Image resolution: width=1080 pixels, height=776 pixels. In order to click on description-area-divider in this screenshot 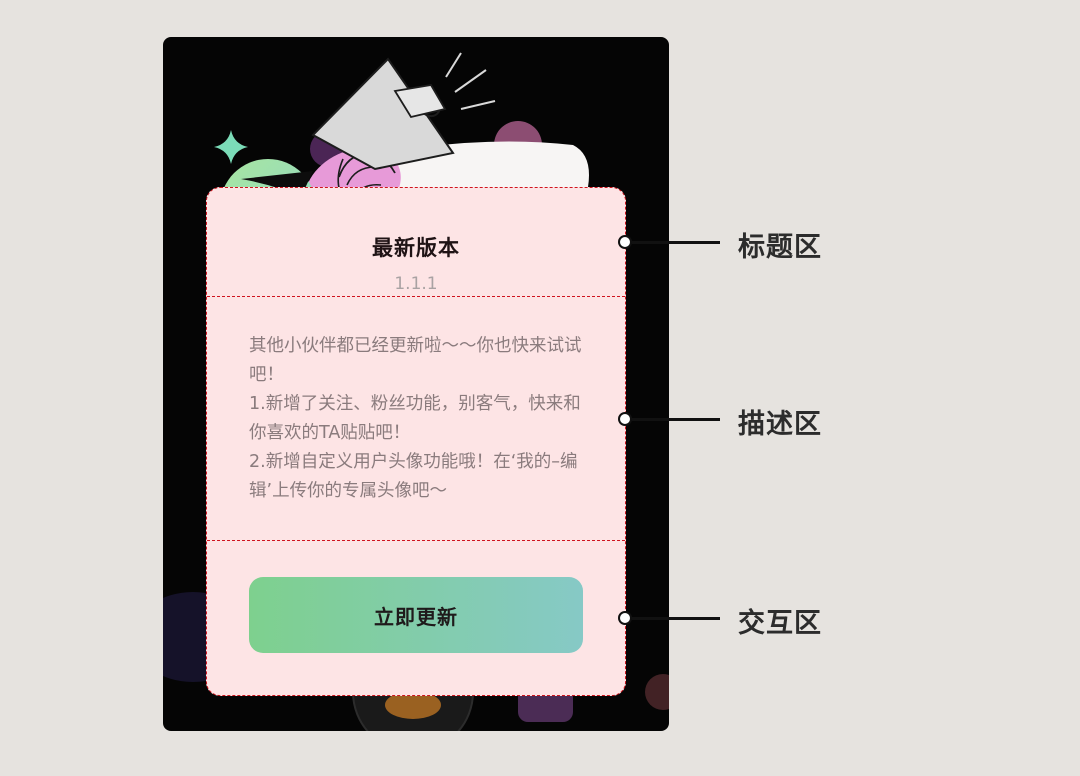, I will do `click(416, 540)`.